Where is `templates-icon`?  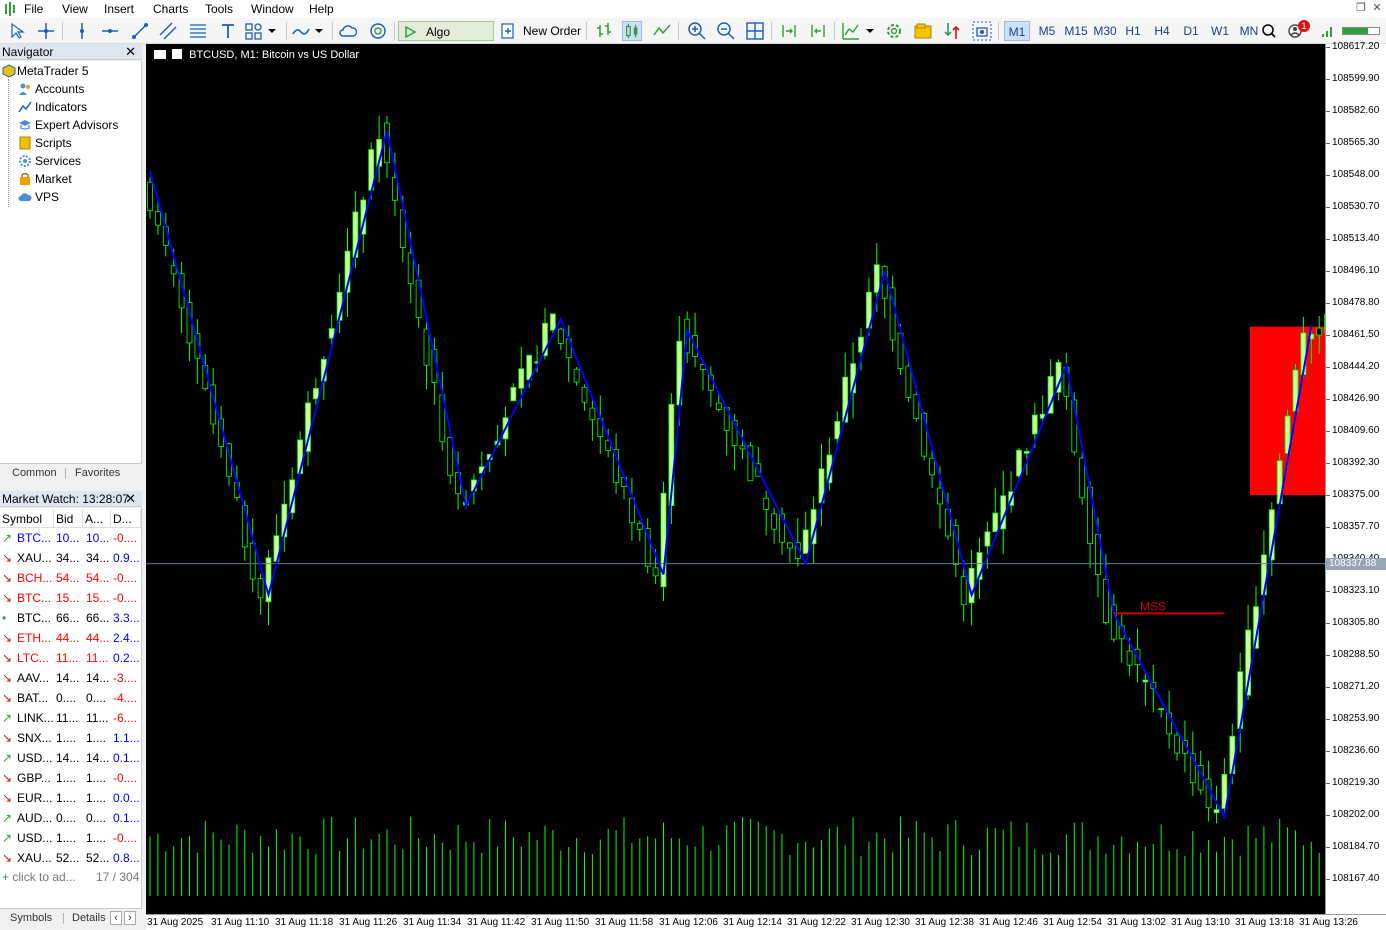 templates-icon is located at coordinates (923, 31).